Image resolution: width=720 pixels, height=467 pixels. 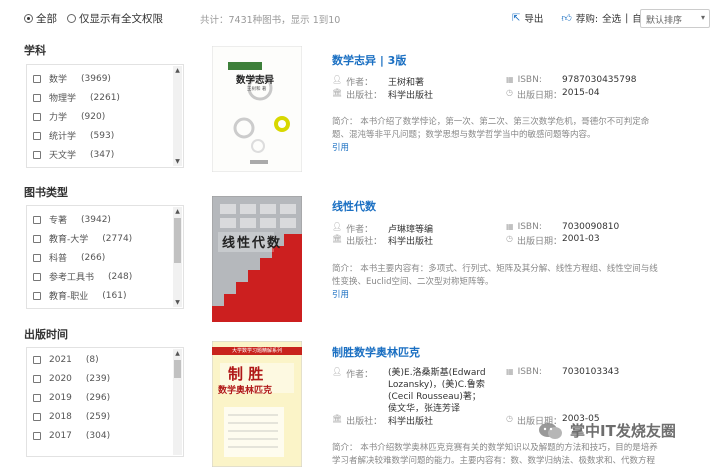 I want to click on pubdate-label: 出版日期：, so click(x=539, y=242).